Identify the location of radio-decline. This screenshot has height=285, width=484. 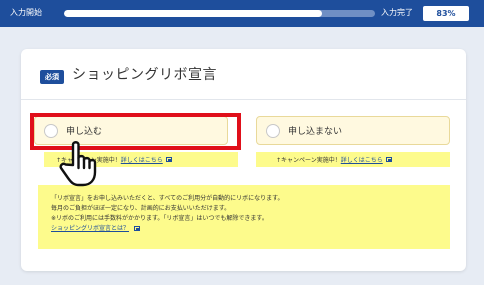
(273, 130).